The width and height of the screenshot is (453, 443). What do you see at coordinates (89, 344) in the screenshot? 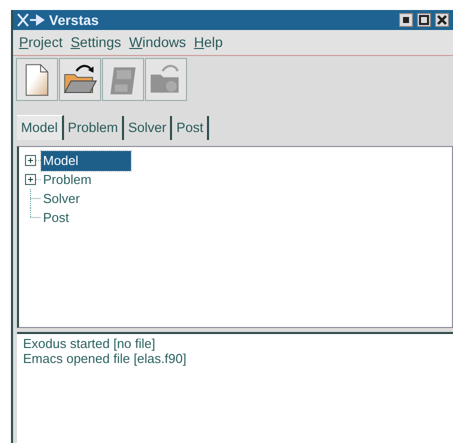
I see `log-line: Exodus started [no file]` at bounding box center [89, 344].